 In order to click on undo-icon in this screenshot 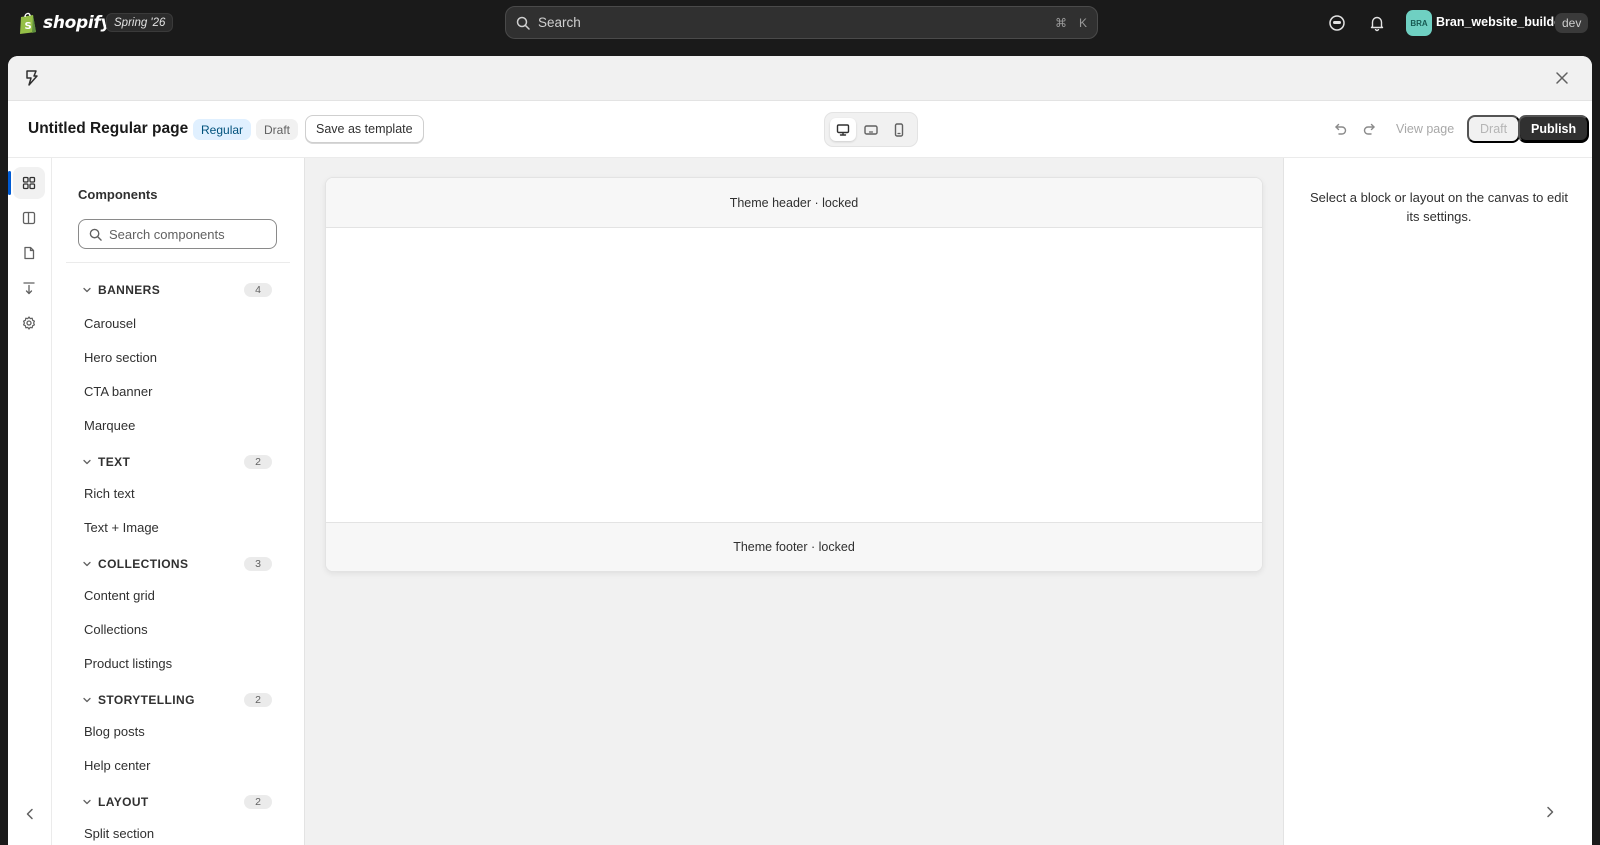, I will do `click(1340, 129)`.